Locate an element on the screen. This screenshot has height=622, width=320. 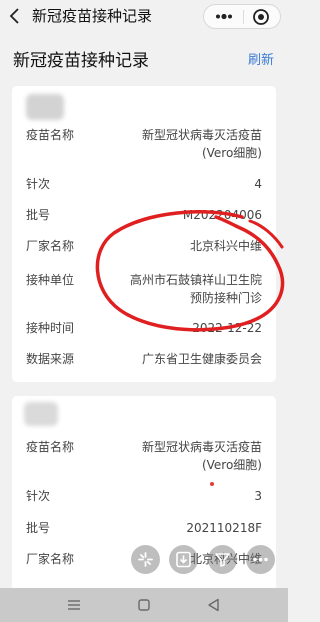
row-value: 2022-12-22 is located at coordinates (227, 328).